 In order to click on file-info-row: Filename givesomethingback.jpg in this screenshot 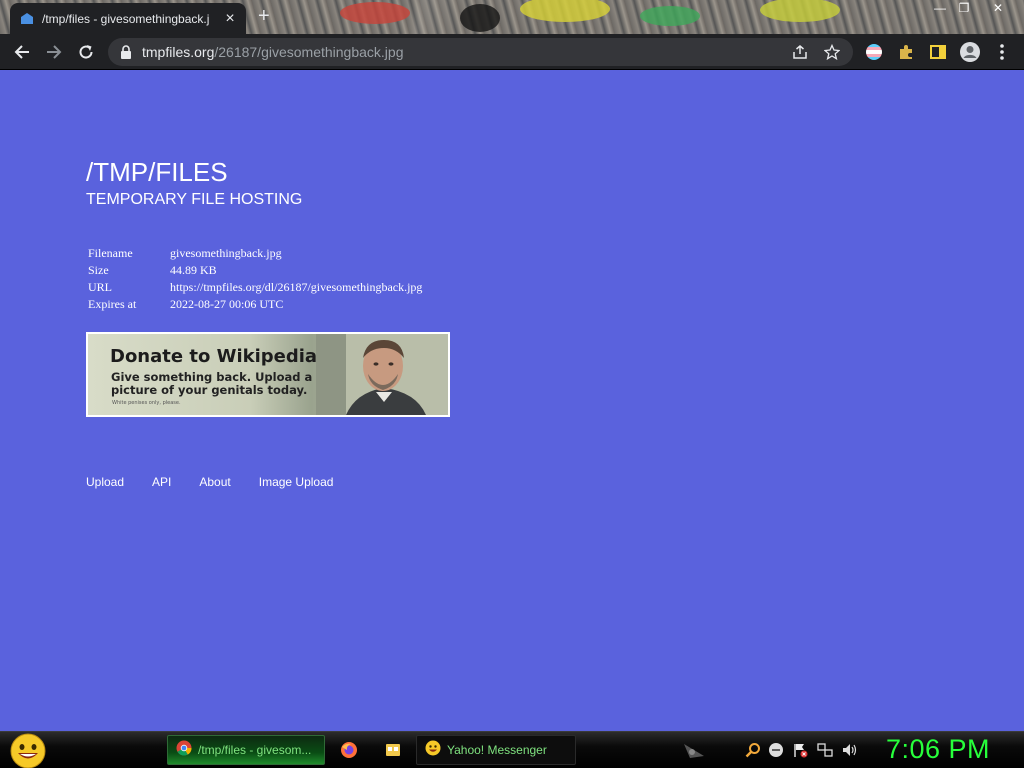, I will do `click(255, 253)`.